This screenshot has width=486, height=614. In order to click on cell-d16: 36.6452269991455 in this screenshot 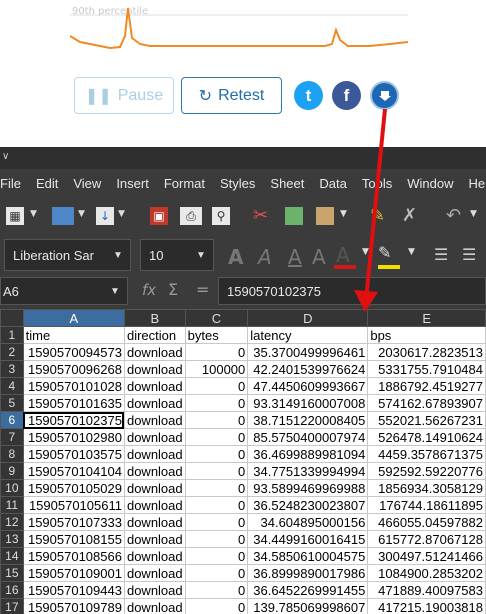, I will do `click(308, 590)`.